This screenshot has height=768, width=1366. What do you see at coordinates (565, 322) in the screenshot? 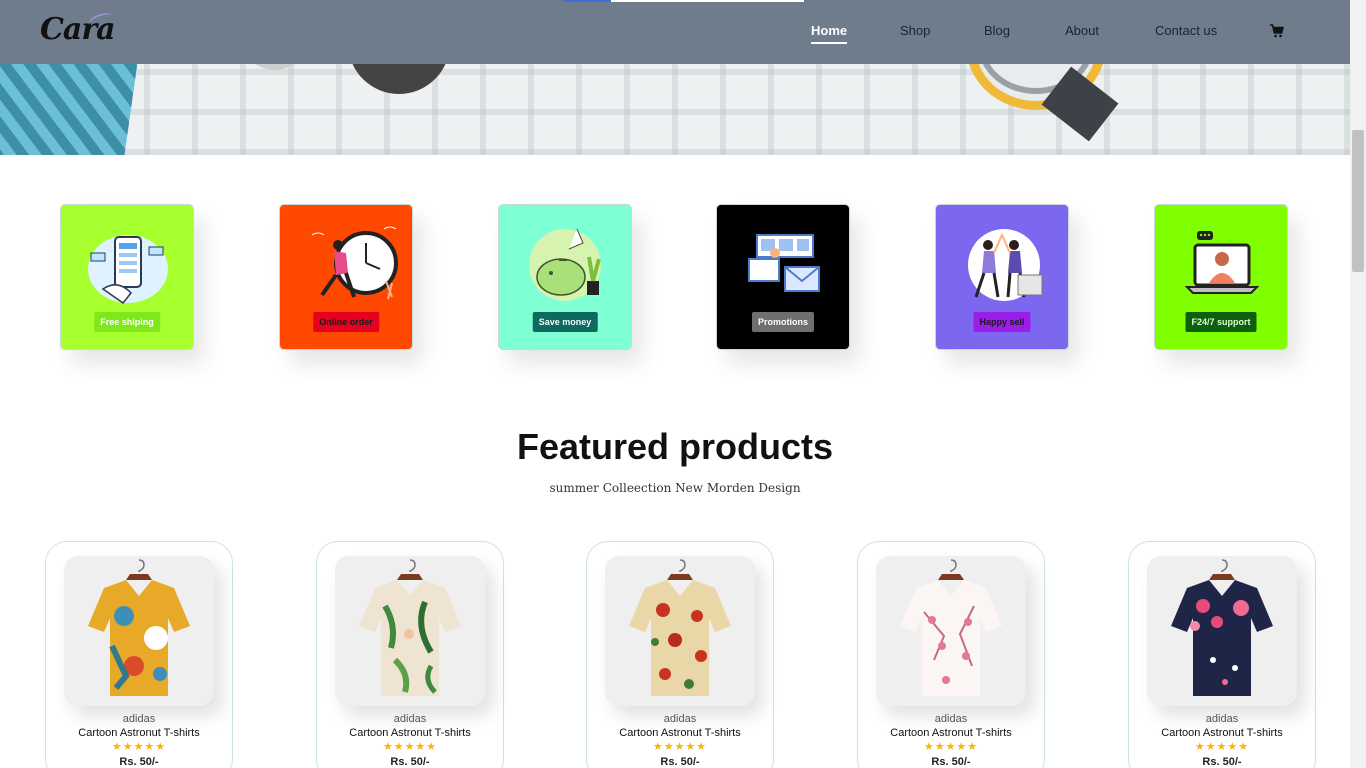
I see `feature-label: Save money` at bounding box center [565, 322].